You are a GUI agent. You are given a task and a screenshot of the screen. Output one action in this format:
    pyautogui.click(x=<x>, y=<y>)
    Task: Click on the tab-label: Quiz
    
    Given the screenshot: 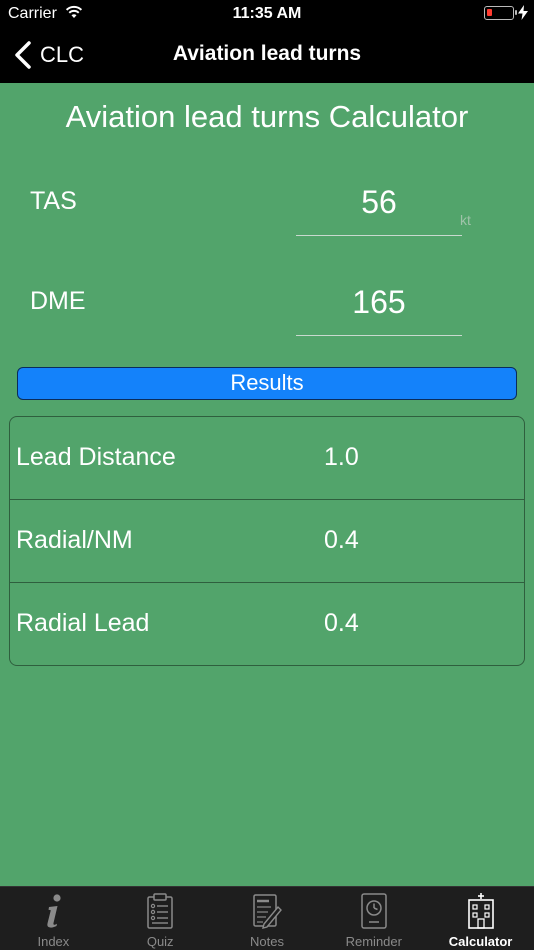 What is the action you would take?
    pyautogui.click(x=160, y=941)
    